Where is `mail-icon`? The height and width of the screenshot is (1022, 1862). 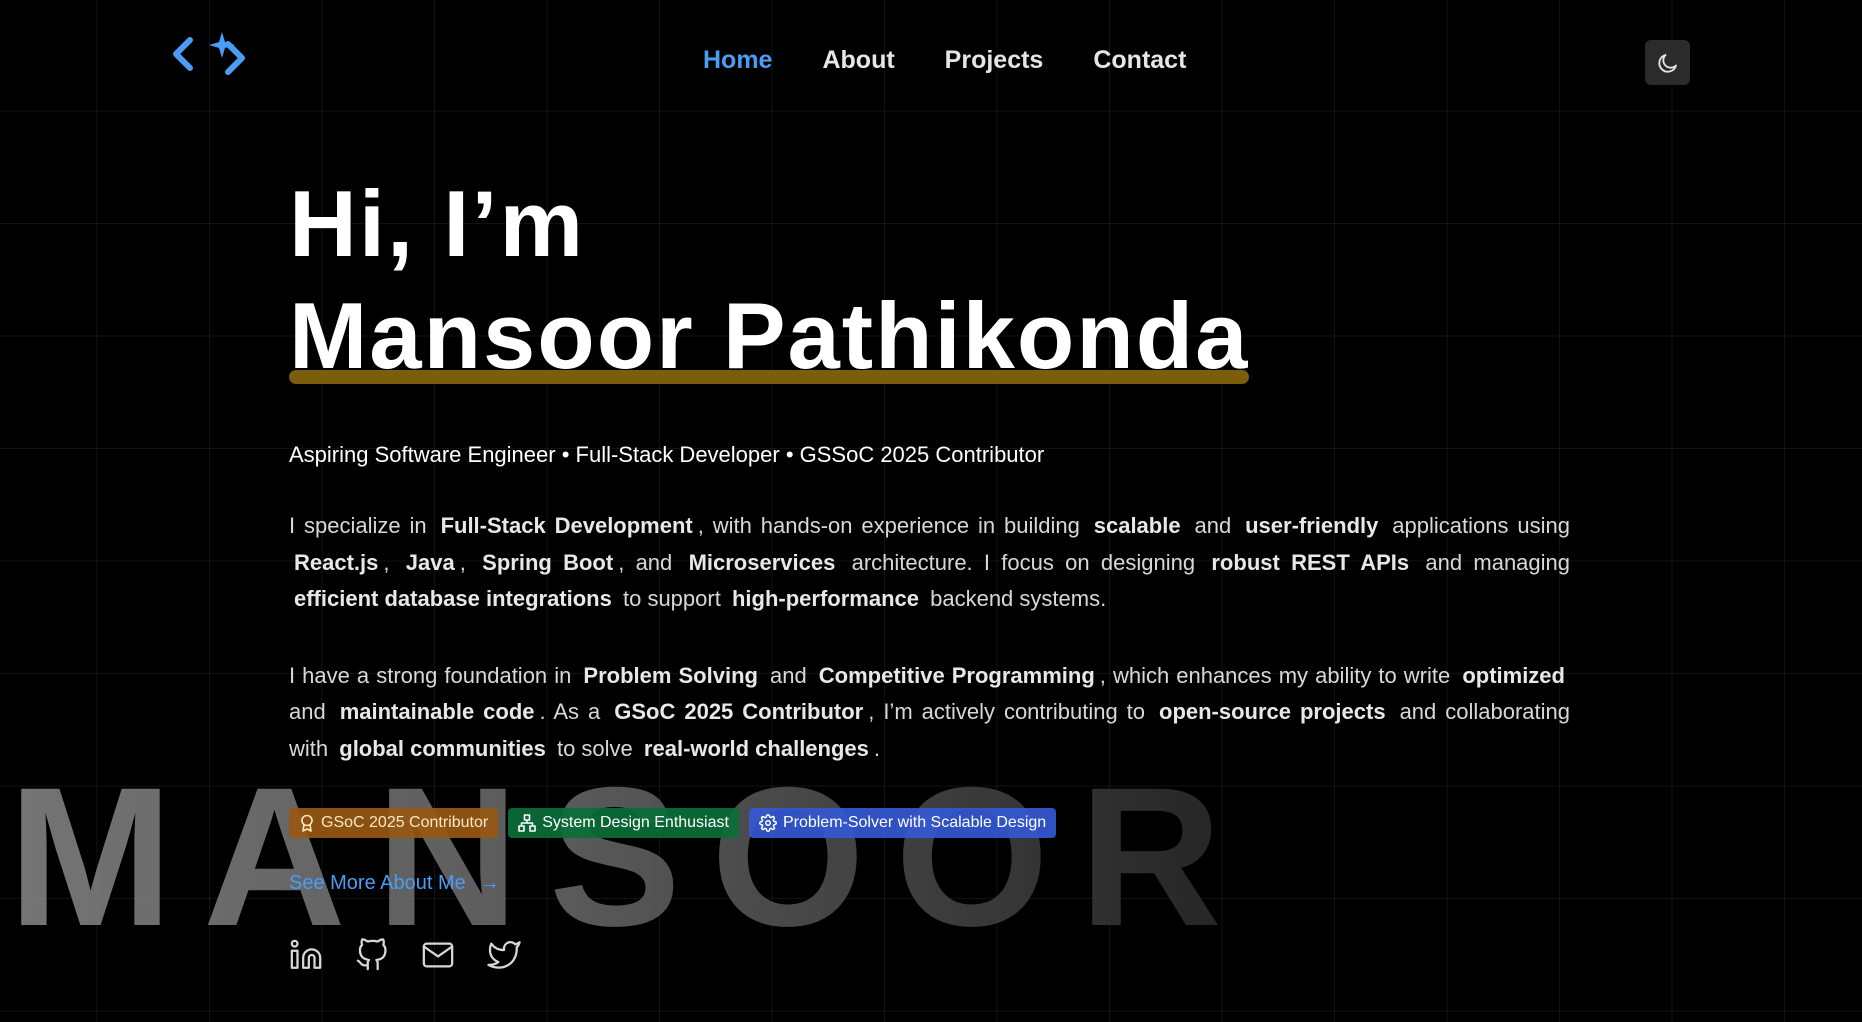 mail-icon is located at coordinates (438, 955).